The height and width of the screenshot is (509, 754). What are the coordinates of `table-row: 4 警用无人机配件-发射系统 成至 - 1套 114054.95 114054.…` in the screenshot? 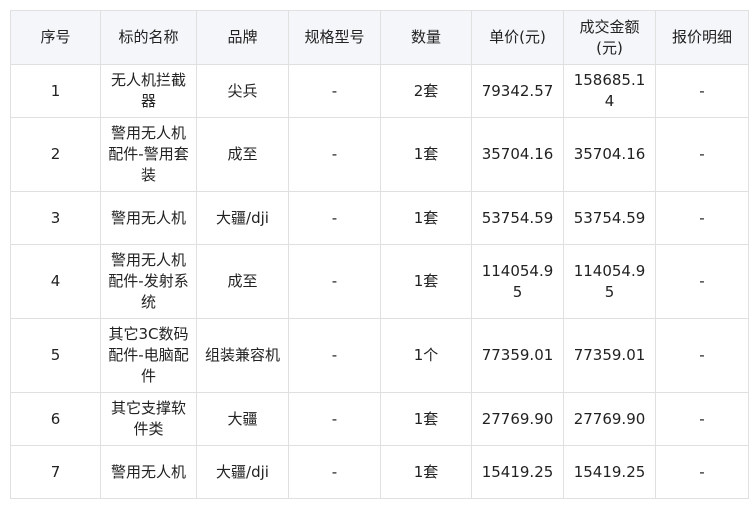 It's located at (379, 281).